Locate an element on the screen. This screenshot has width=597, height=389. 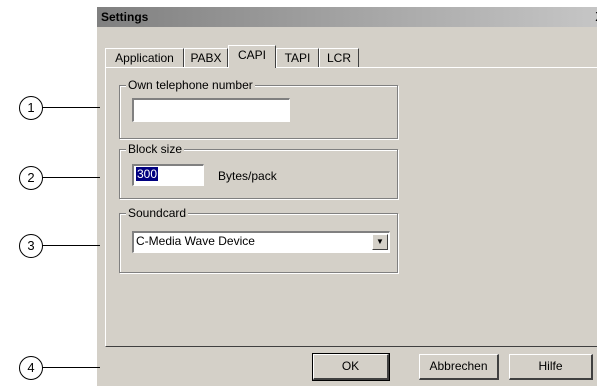
block-size-unit: Bytes/pack is located at coordinates (247, 176).